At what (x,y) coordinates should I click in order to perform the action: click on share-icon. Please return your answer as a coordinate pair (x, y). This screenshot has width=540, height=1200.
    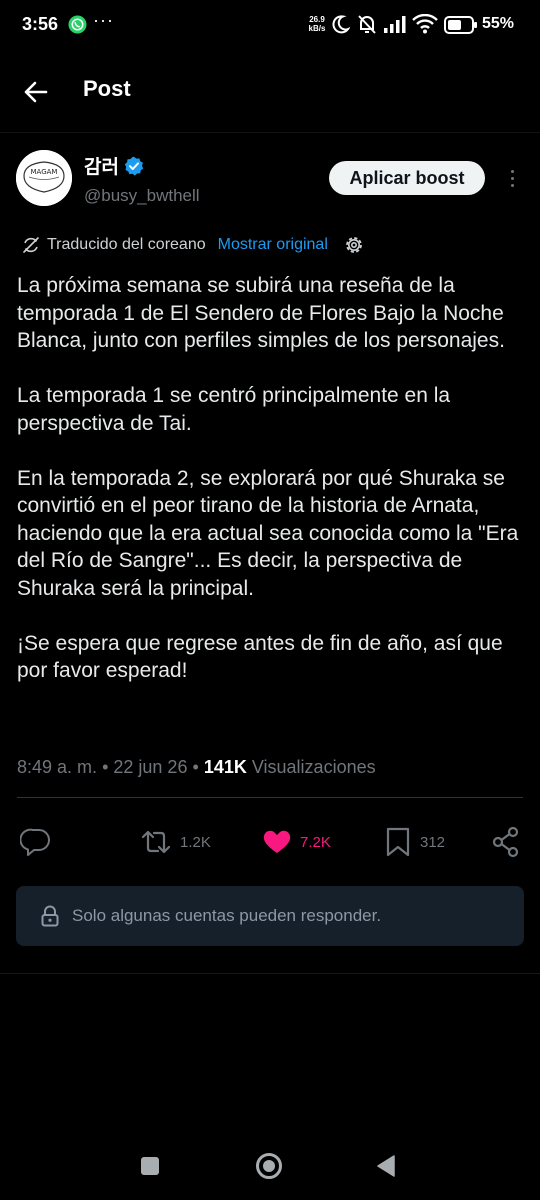
    Looking at the image, I should click on (505, 842).